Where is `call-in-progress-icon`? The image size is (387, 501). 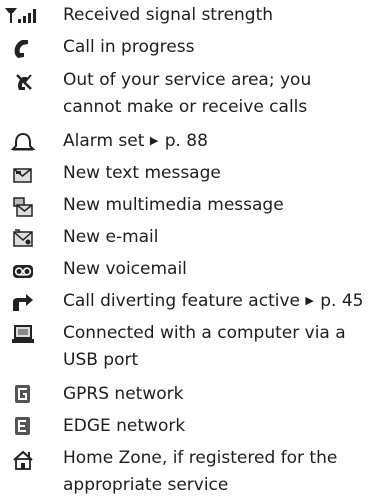
call-in-progress-icon is located at coordinates (21, 49).